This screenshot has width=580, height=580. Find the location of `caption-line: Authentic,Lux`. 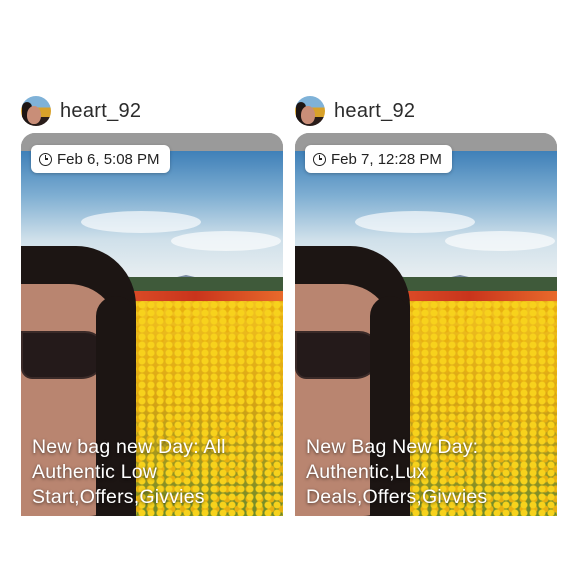

caption-line: Authentic,Lux is located at coordinates (366, 472).